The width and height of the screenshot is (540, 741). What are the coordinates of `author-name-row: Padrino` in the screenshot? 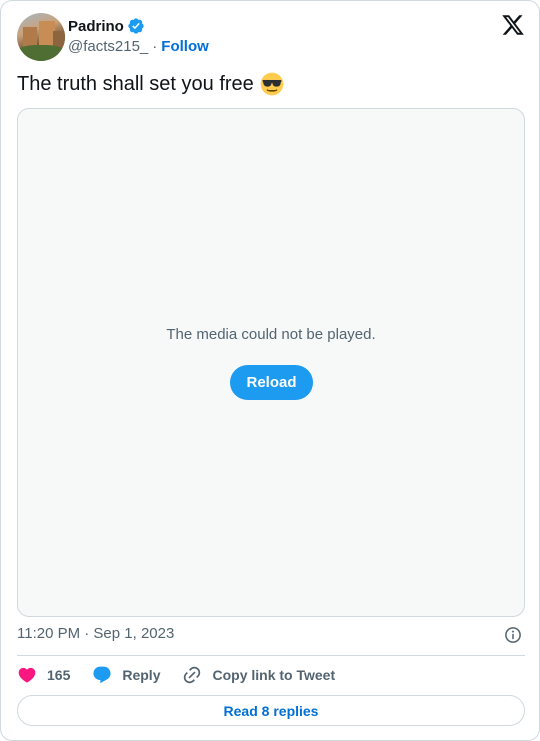 It's located at (106, 26).